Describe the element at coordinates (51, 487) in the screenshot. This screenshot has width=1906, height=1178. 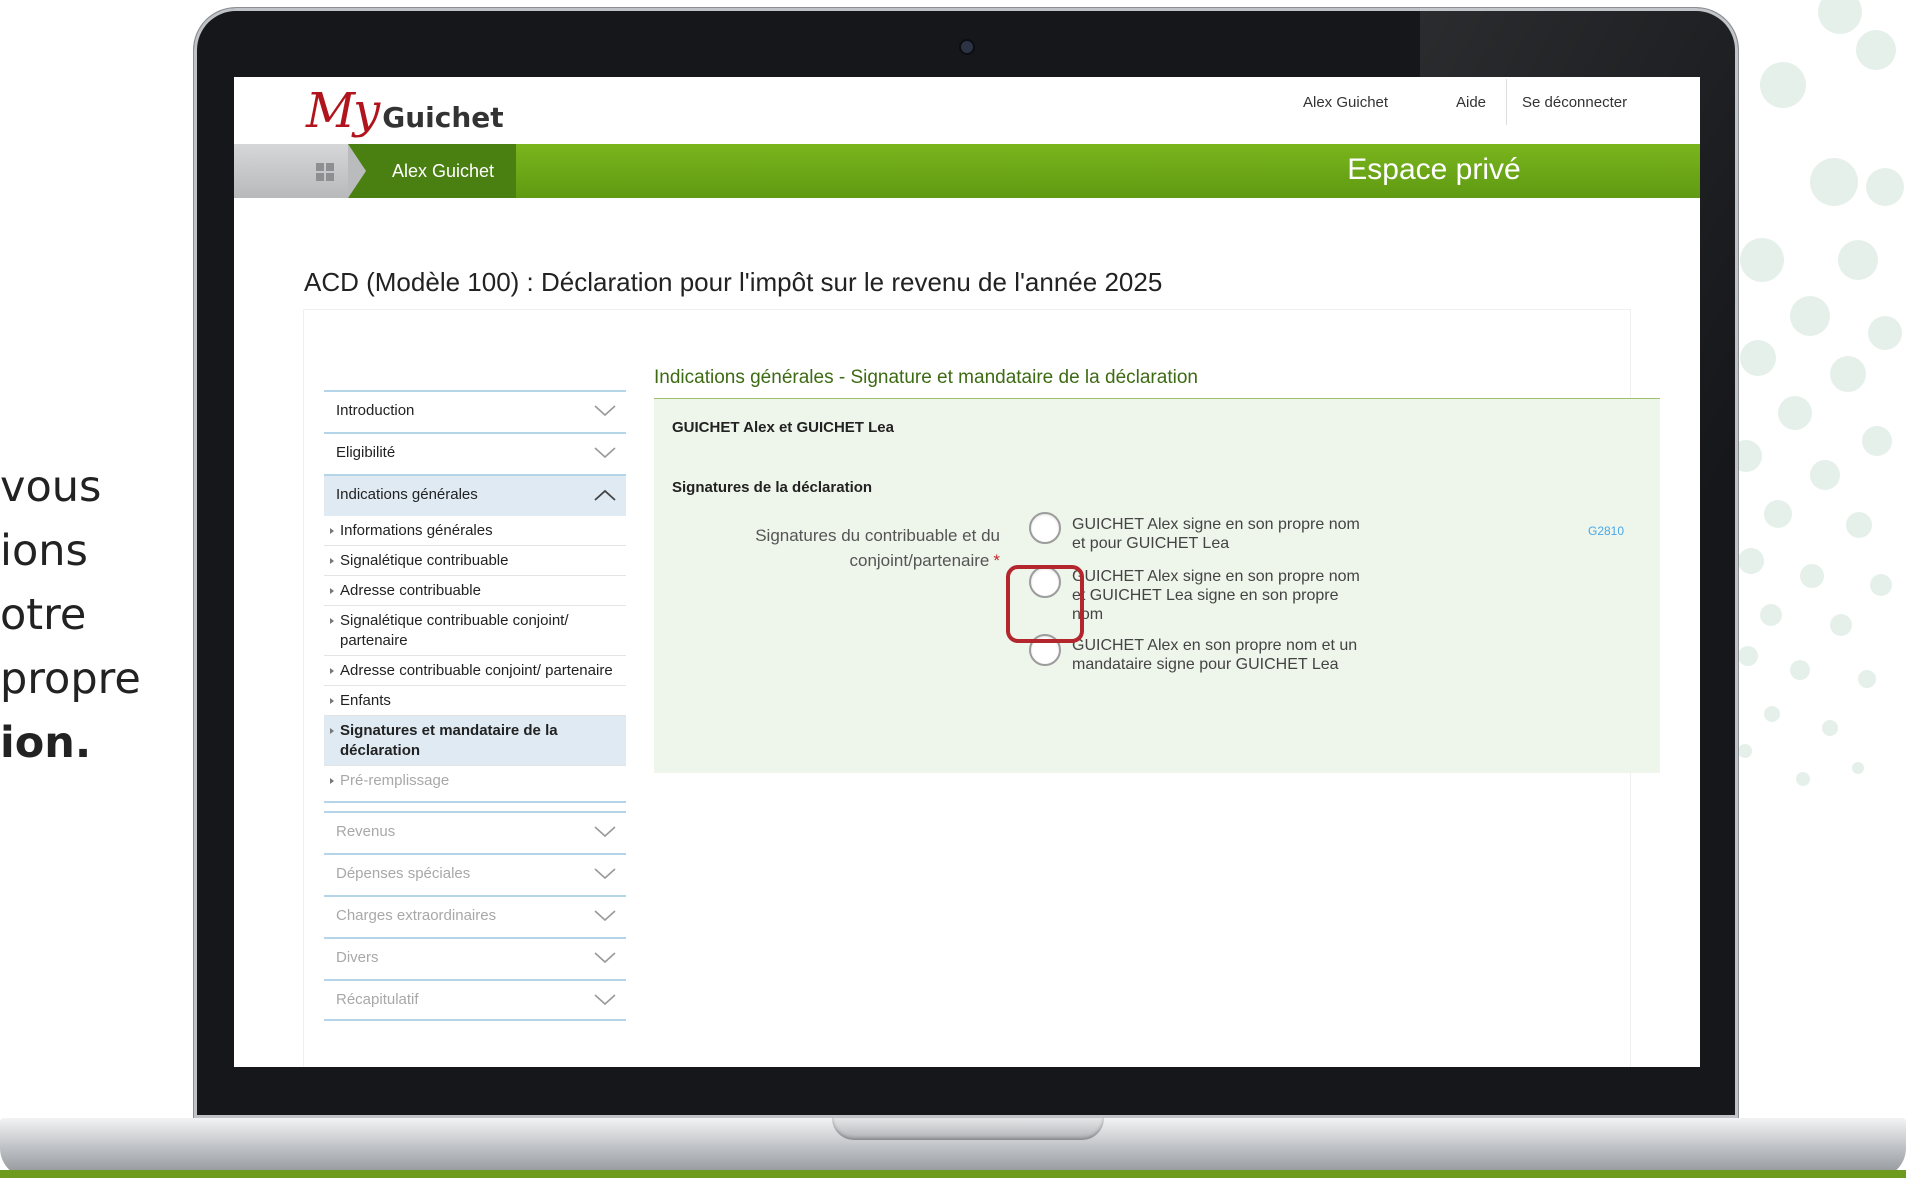
I see `side-caption-line: vous` at that location.